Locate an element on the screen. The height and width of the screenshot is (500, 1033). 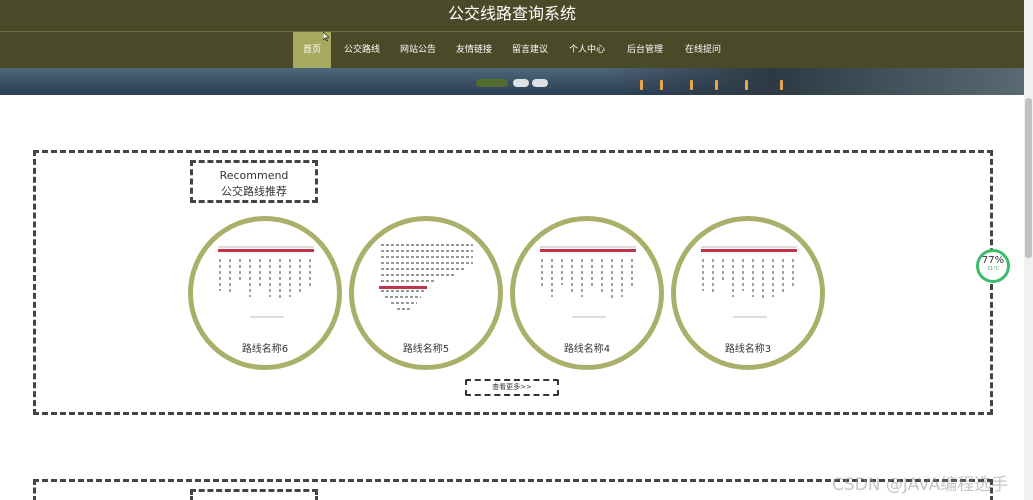
banner-image is located at coordinates (814, 81).